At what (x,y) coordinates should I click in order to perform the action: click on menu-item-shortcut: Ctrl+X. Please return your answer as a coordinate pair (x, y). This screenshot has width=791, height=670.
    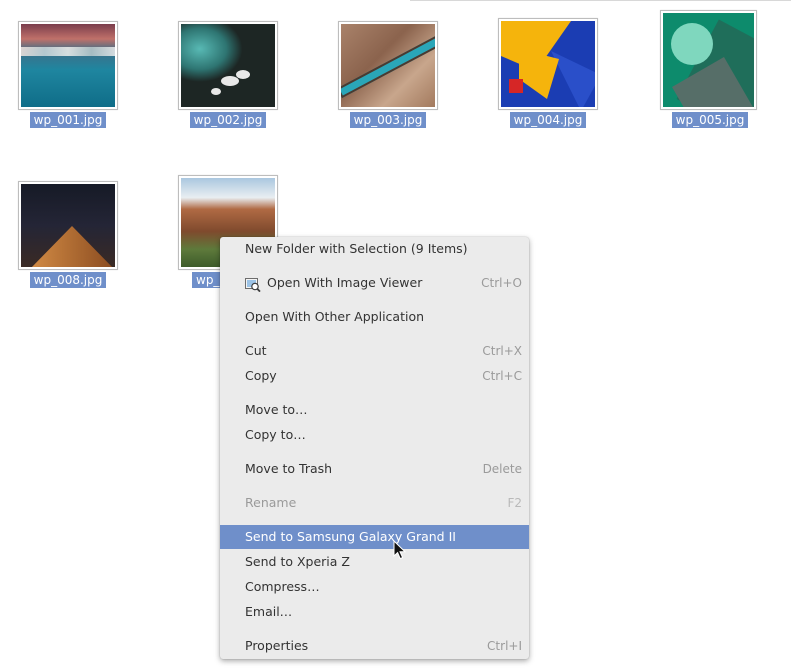
    Looking at the image, I should click on (502, 351).